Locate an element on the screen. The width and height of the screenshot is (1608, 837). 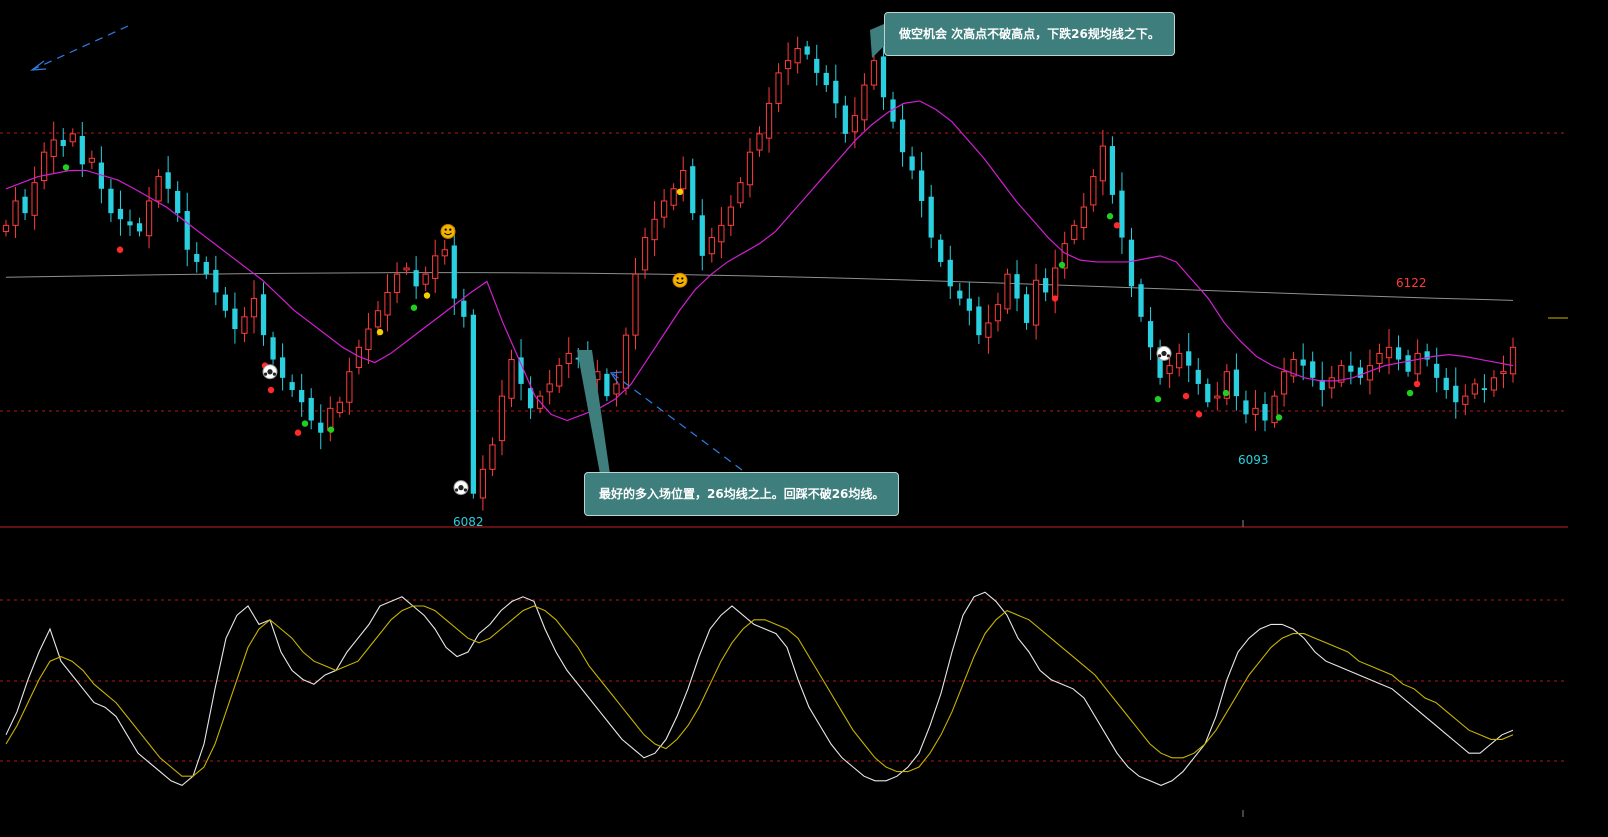
ma-long-path is located at coordinates (759, 286).